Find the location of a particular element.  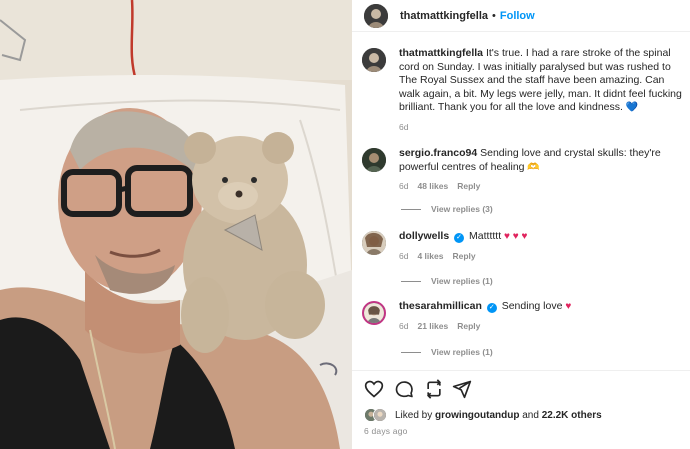

heart-emoji-icon: ♥ is located at coordinates (568, 306).